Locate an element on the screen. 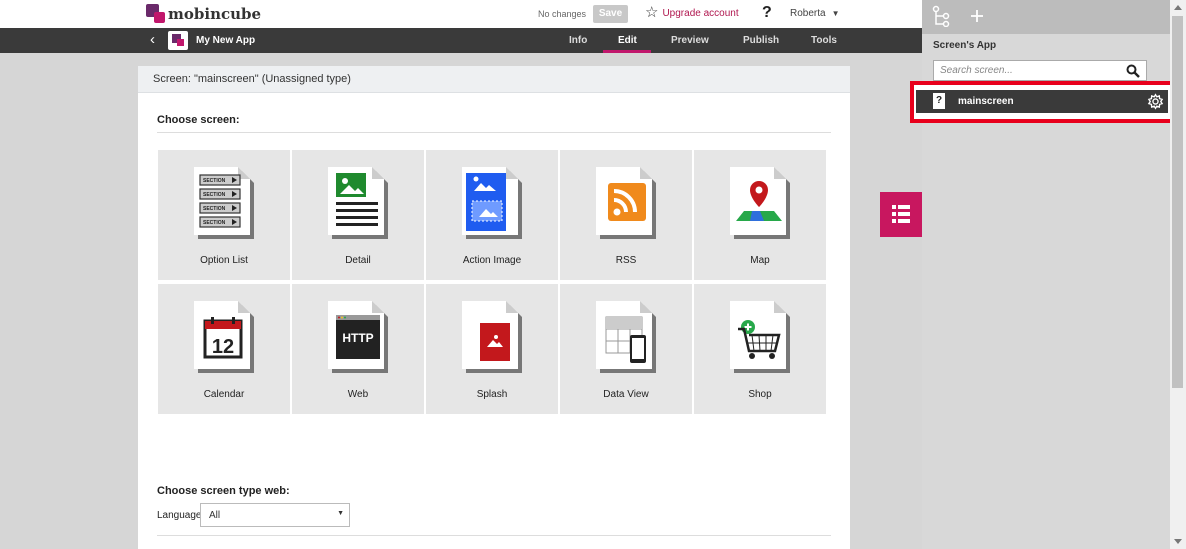 The height and width of the screenshot is (549, 1186). mobincube-logo: mobincube is located at coordinates (203, 14).